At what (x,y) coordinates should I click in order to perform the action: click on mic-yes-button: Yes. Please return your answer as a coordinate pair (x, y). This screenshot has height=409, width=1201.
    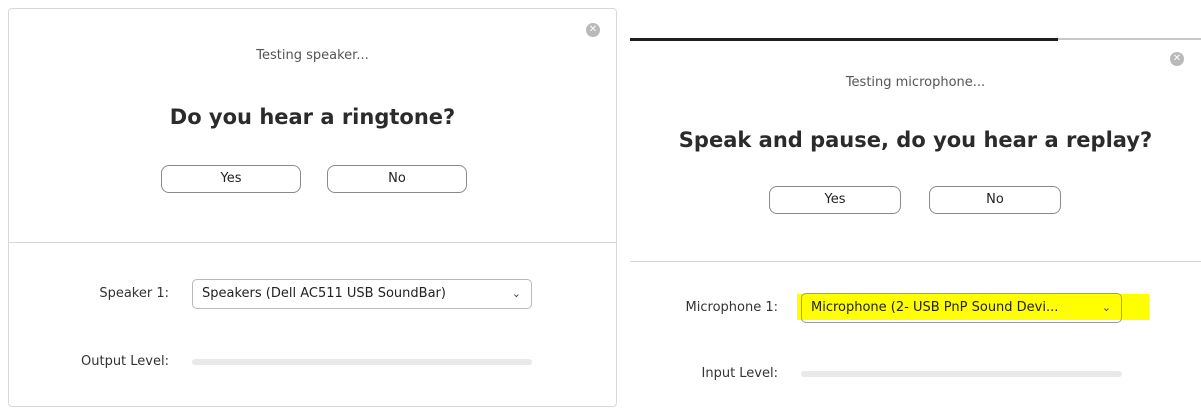
    Looking at the image, I should click on (835, 200).